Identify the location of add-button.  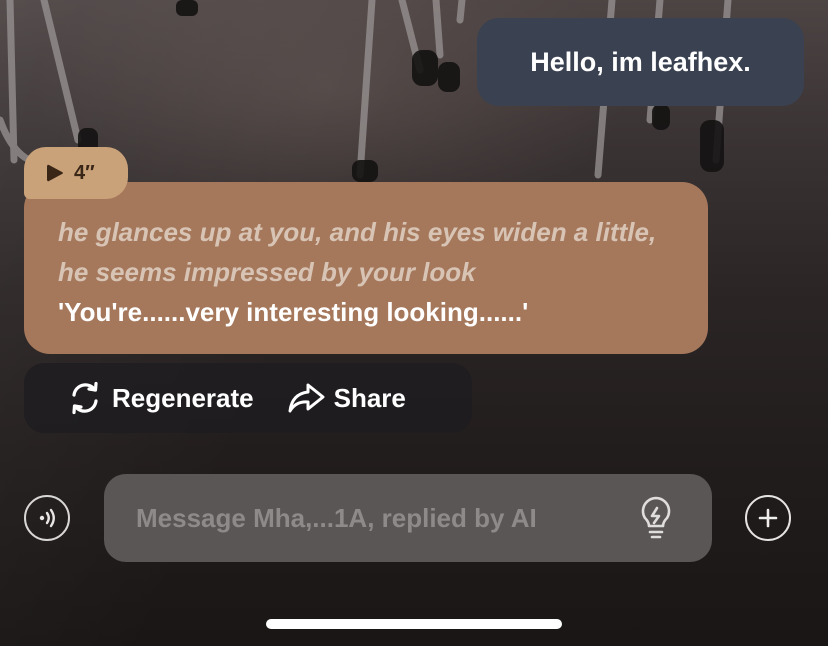
(768, 518).